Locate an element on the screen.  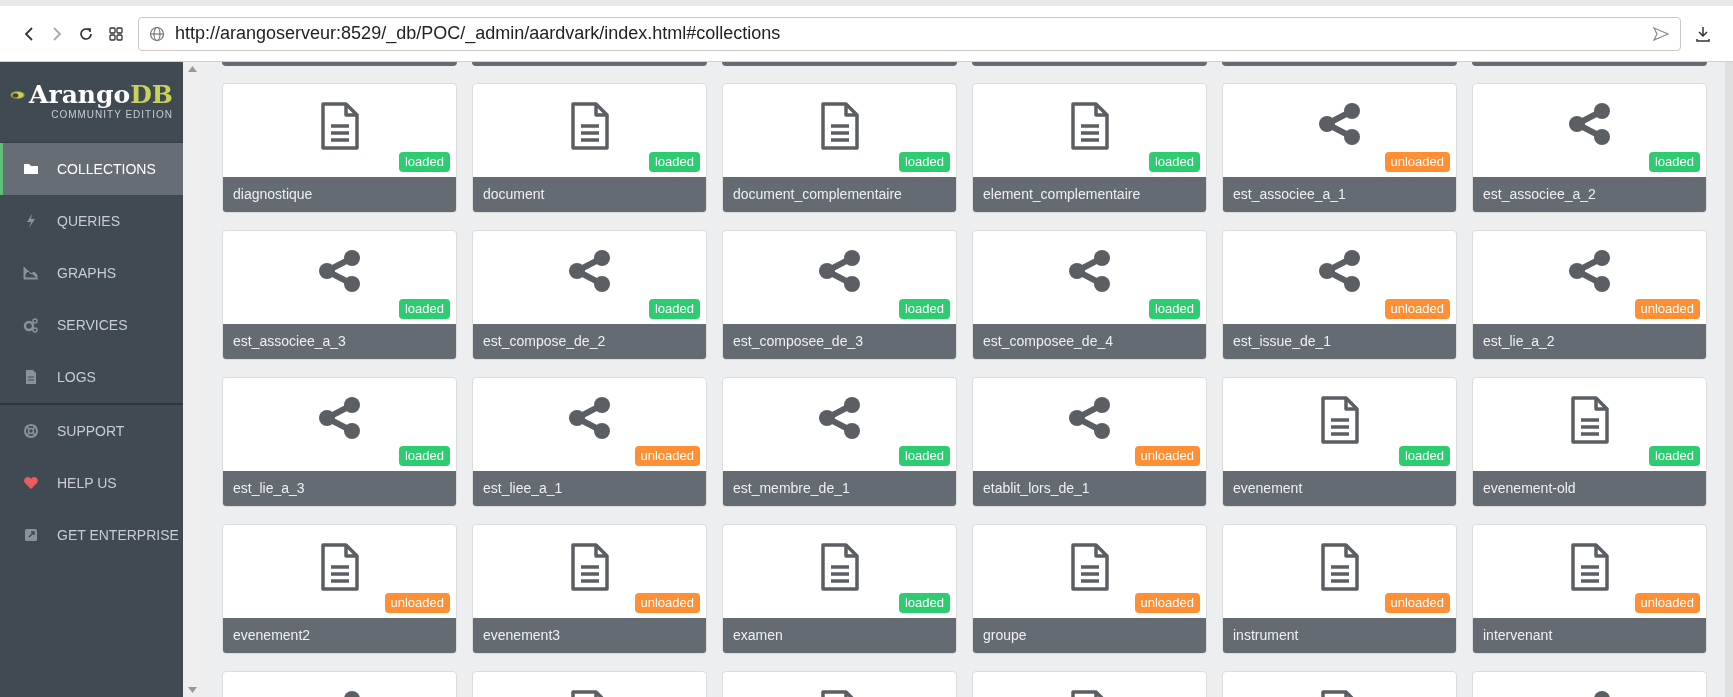
collection-name: instrument is located at coordinates (1266, 635).